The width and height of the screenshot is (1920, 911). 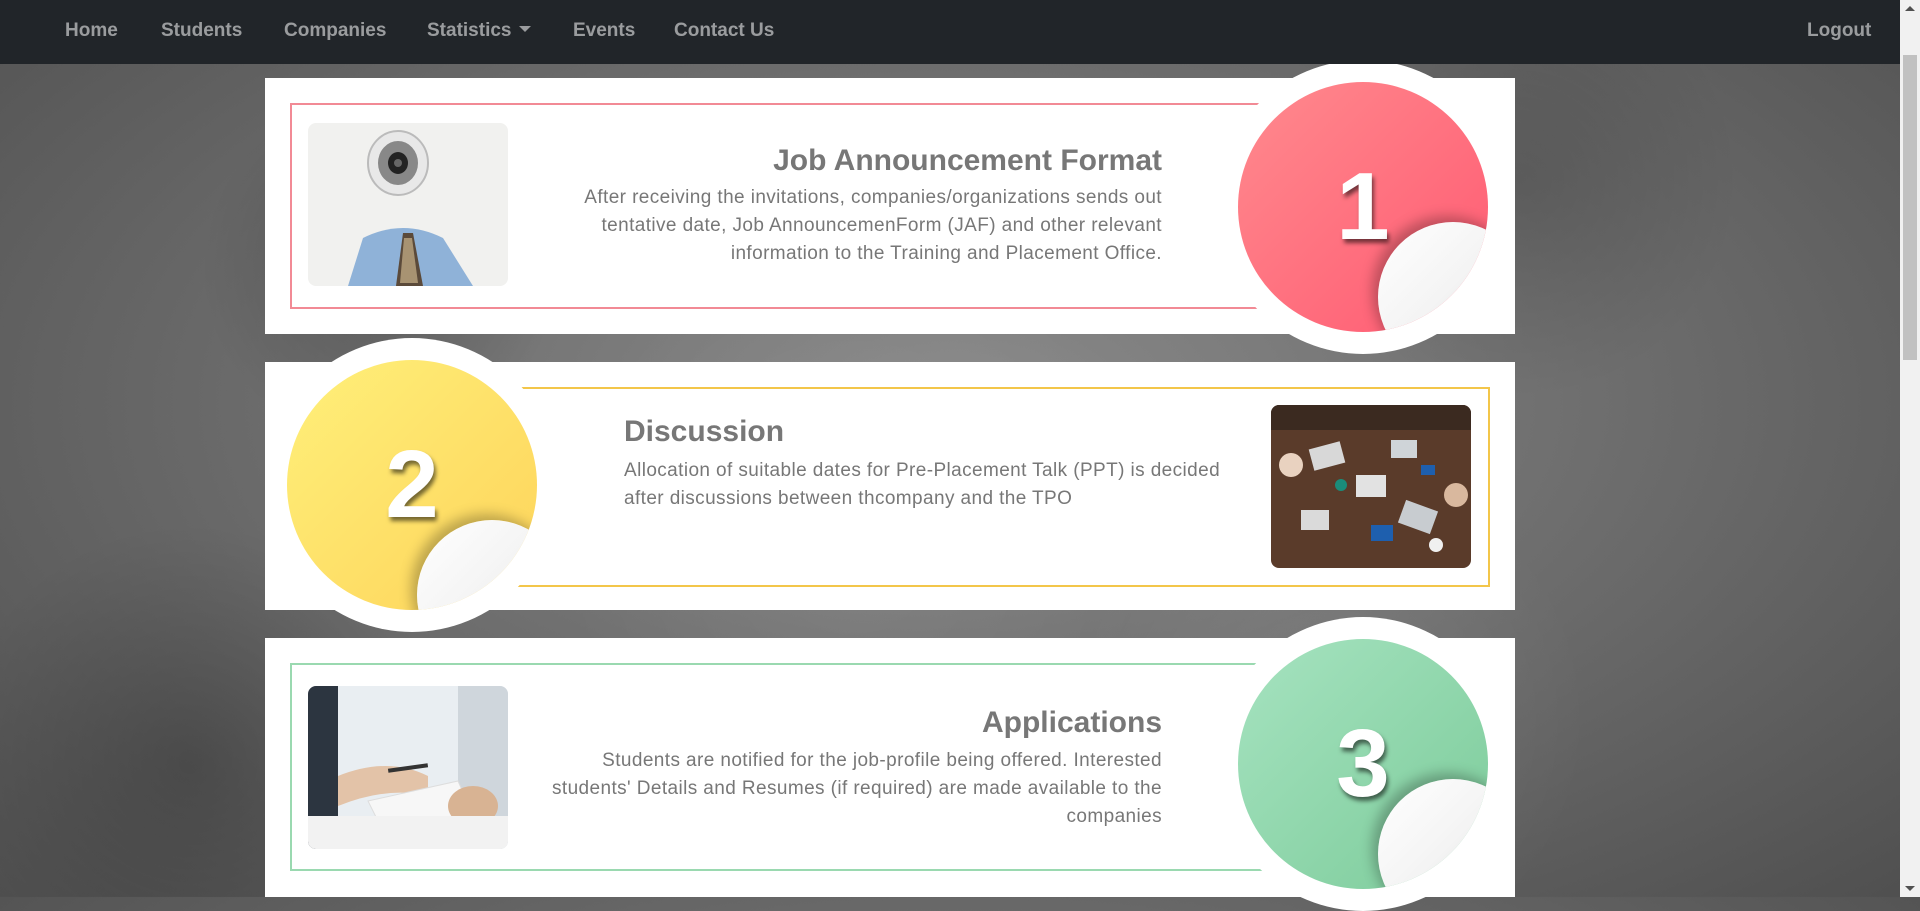 What do you see at coordinates (91, 32) in the screenshot?
I see `nav-home: Home` at bounding box center [91, 32].